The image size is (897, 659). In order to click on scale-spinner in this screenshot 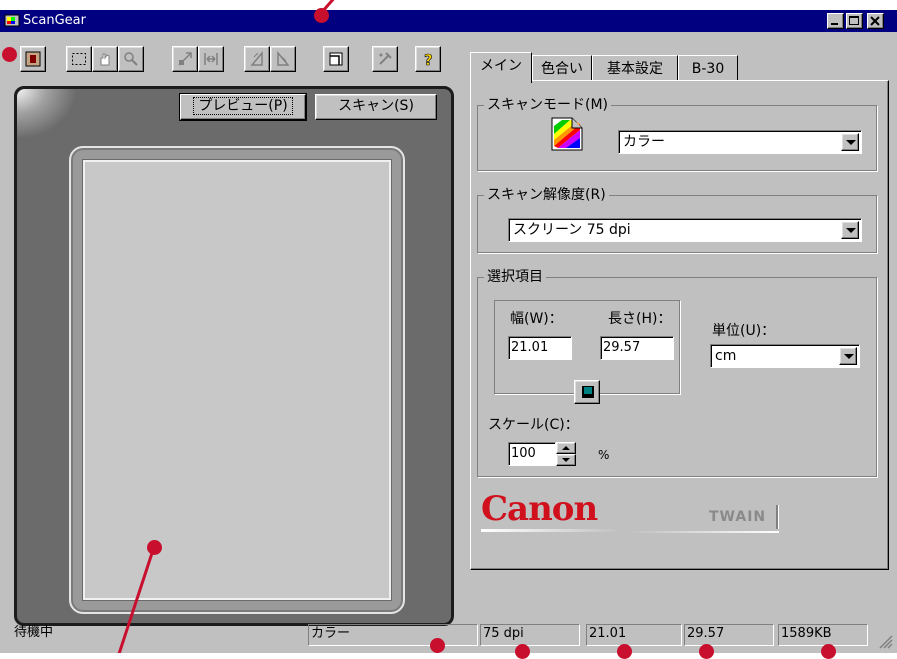, I will do `click(566, 454)`.